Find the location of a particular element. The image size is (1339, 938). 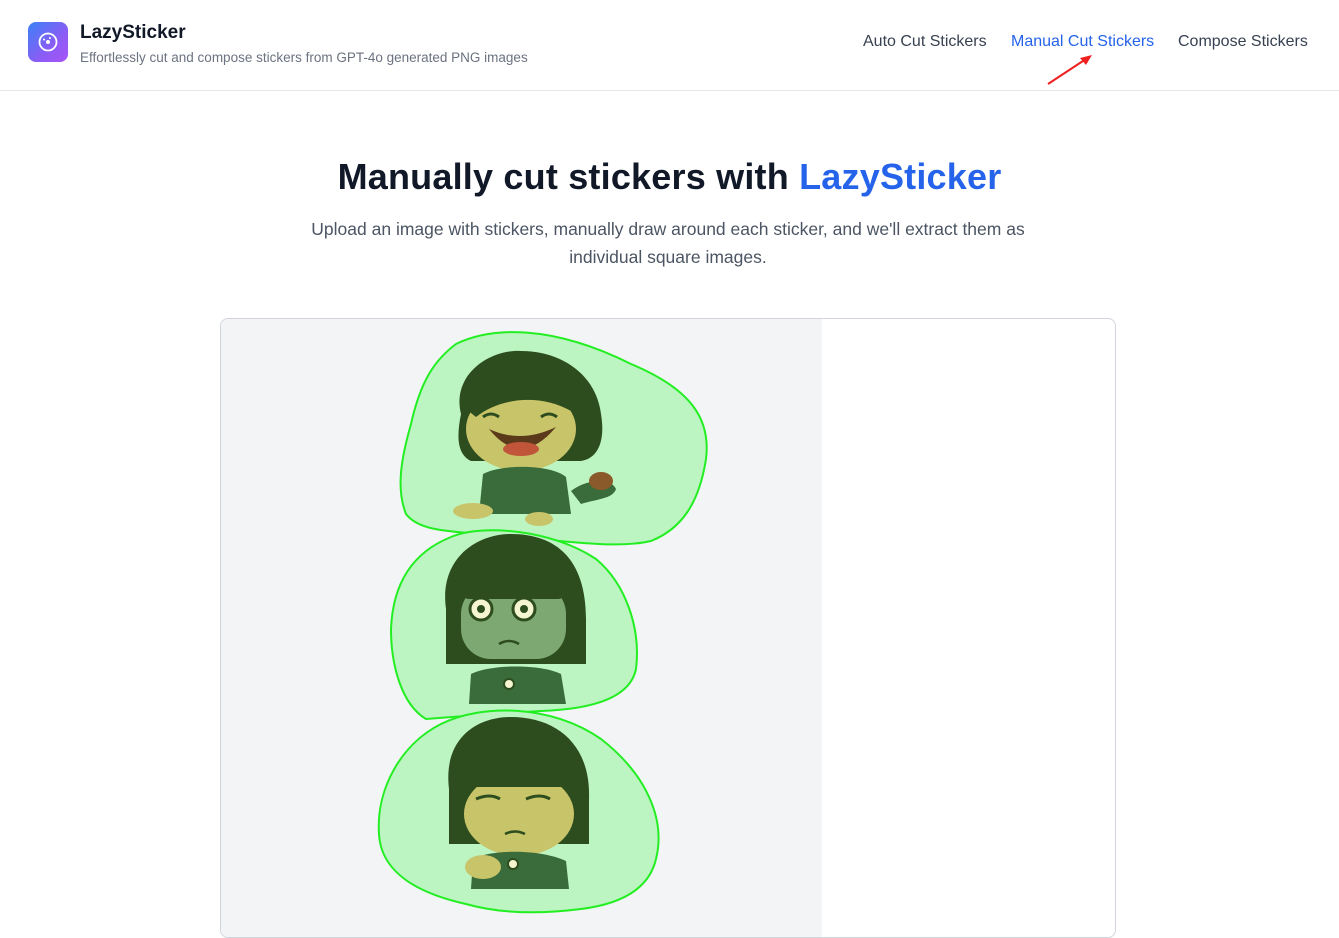

page-title-prefix: Manually cut stickers with is located at coordinates (568, 176).